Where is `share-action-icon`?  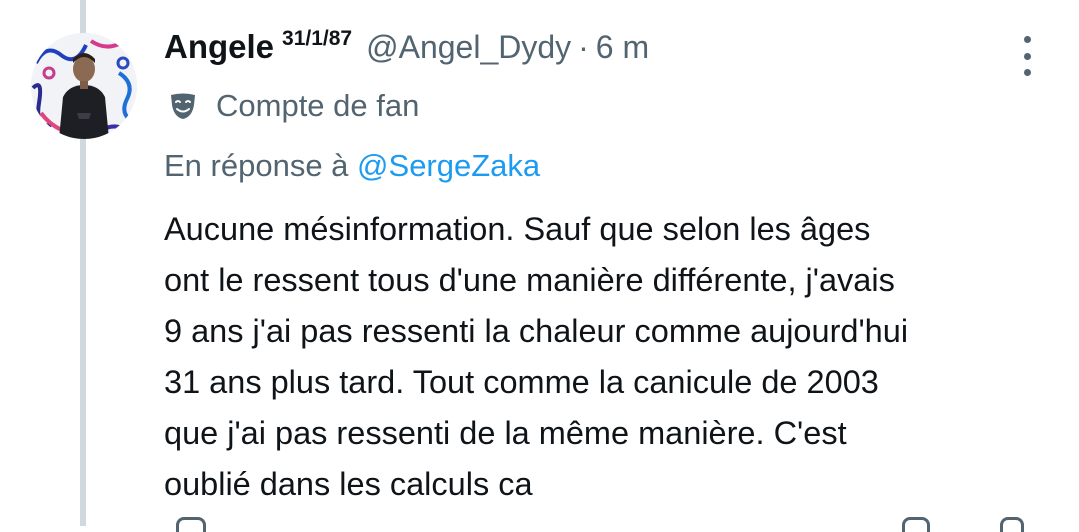
share-action-icon is located at coordinates (916, 524).